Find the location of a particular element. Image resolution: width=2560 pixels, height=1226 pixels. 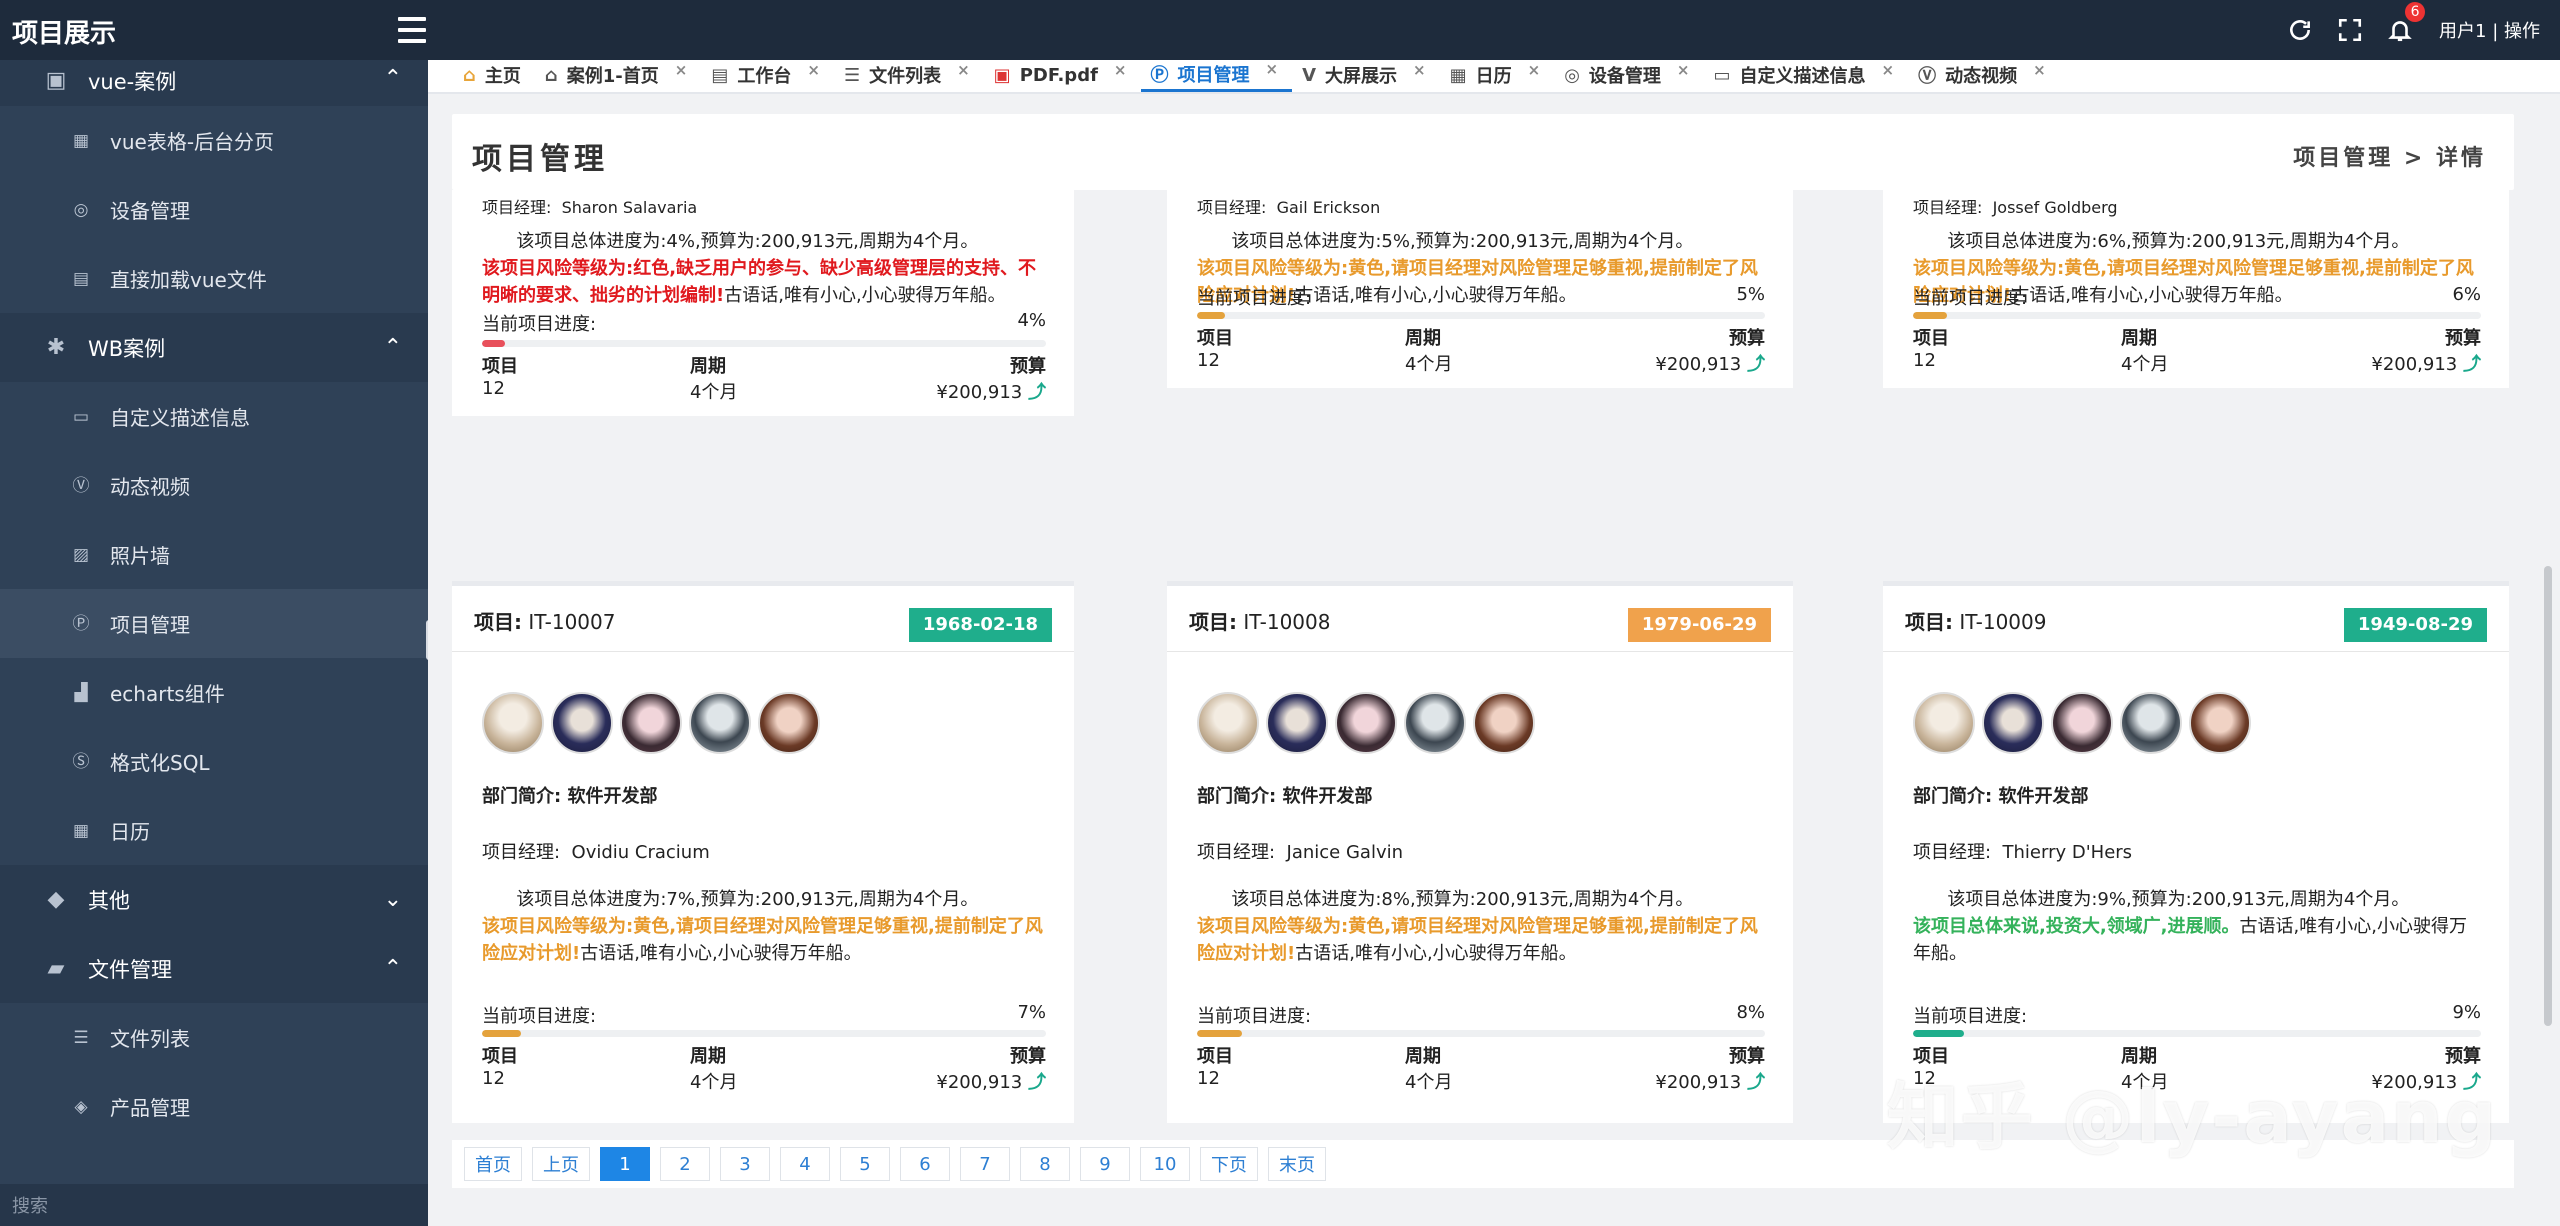

card-header: 项目: IT-10007 1968-02-18 is located at coordinates (763, 619).